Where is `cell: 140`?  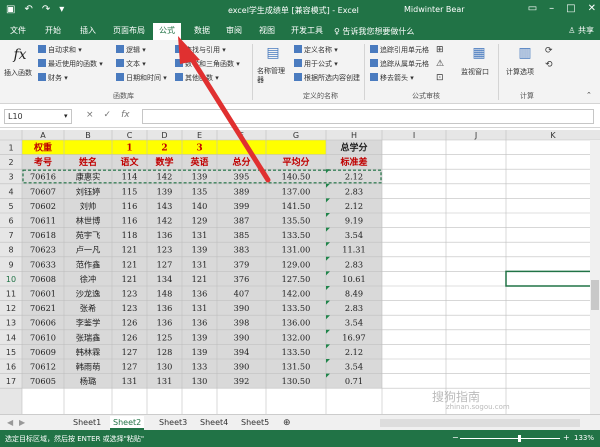
cell: 140 is located at coordinates (200, 206).